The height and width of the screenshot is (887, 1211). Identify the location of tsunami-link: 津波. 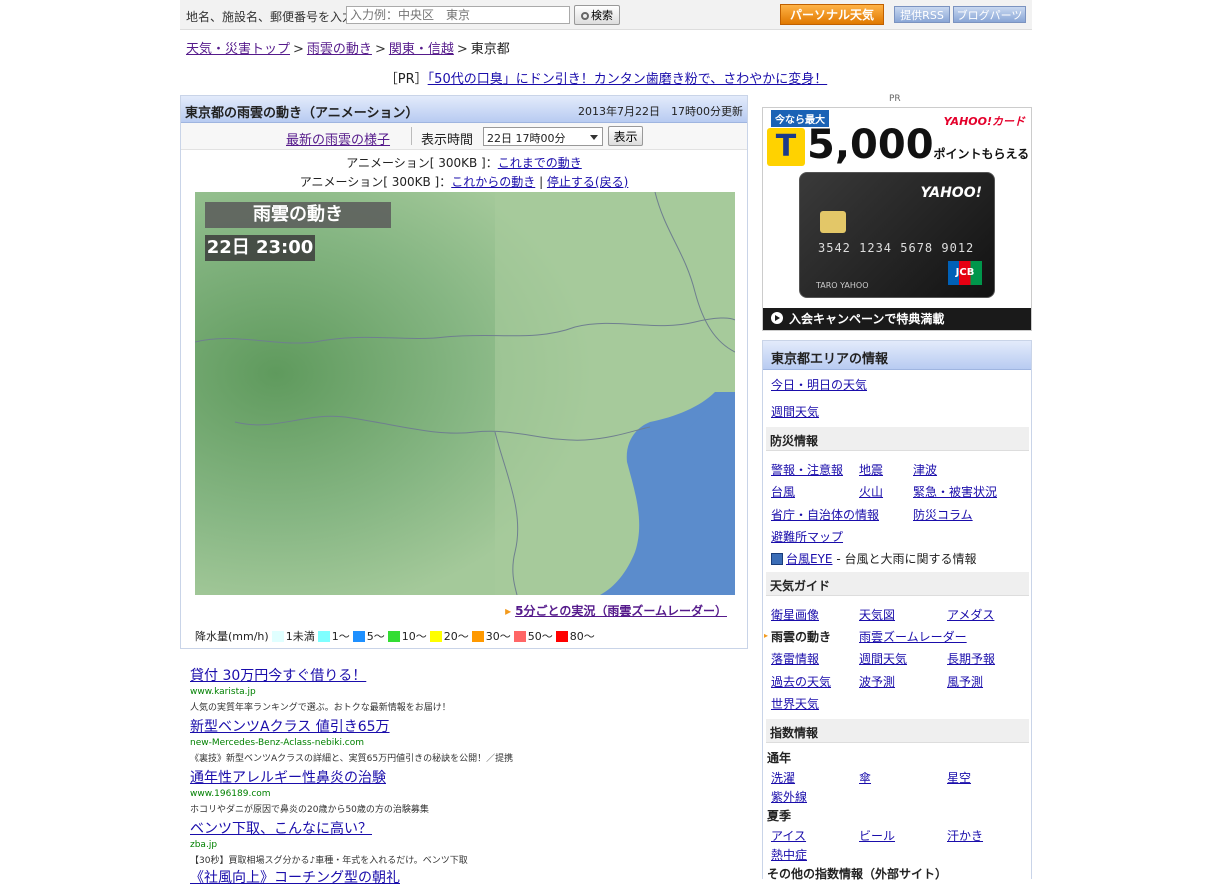
(925, 469).